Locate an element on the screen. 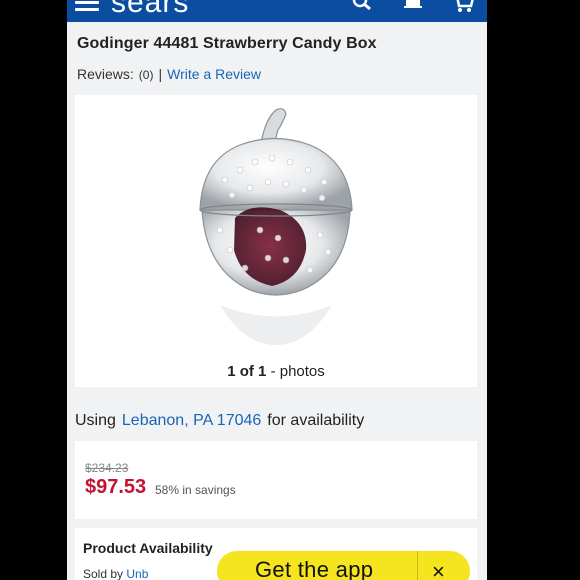  get-app-button: Get the app is located at coordinates (314, 568).